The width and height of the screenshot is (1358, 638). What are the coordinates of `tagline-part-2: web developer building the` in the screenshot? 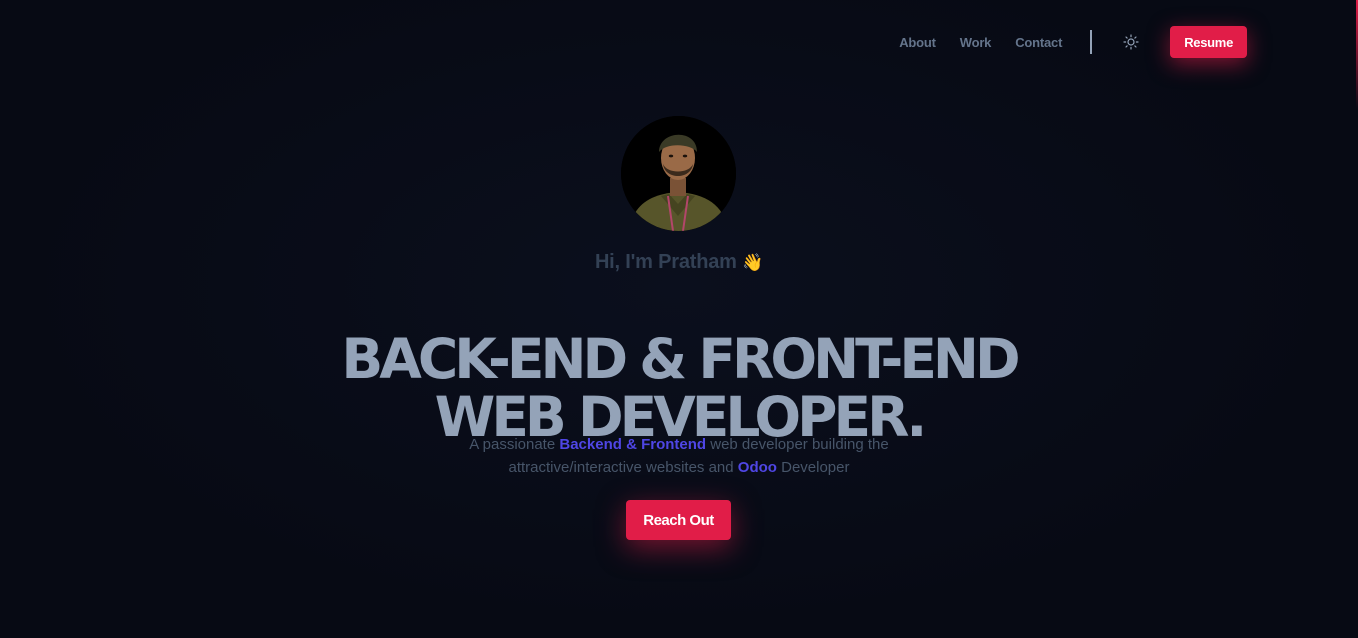 It's located at (797, 444).